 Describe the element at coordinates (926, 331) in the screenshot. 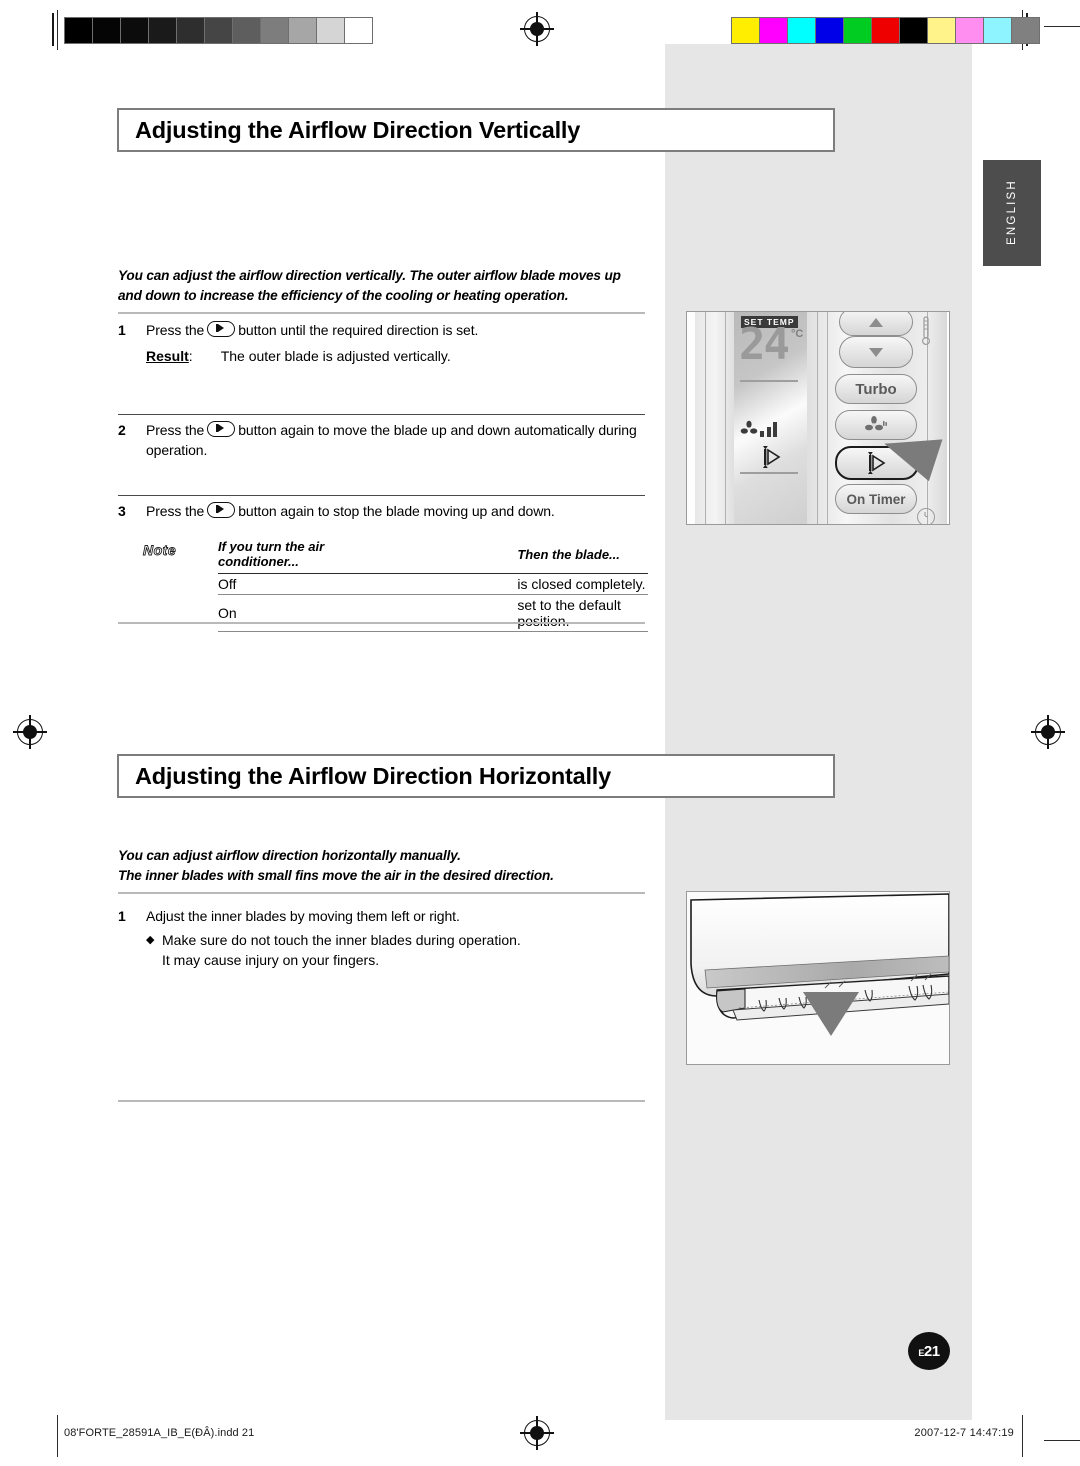

I see `thermometer-icon` at that location.